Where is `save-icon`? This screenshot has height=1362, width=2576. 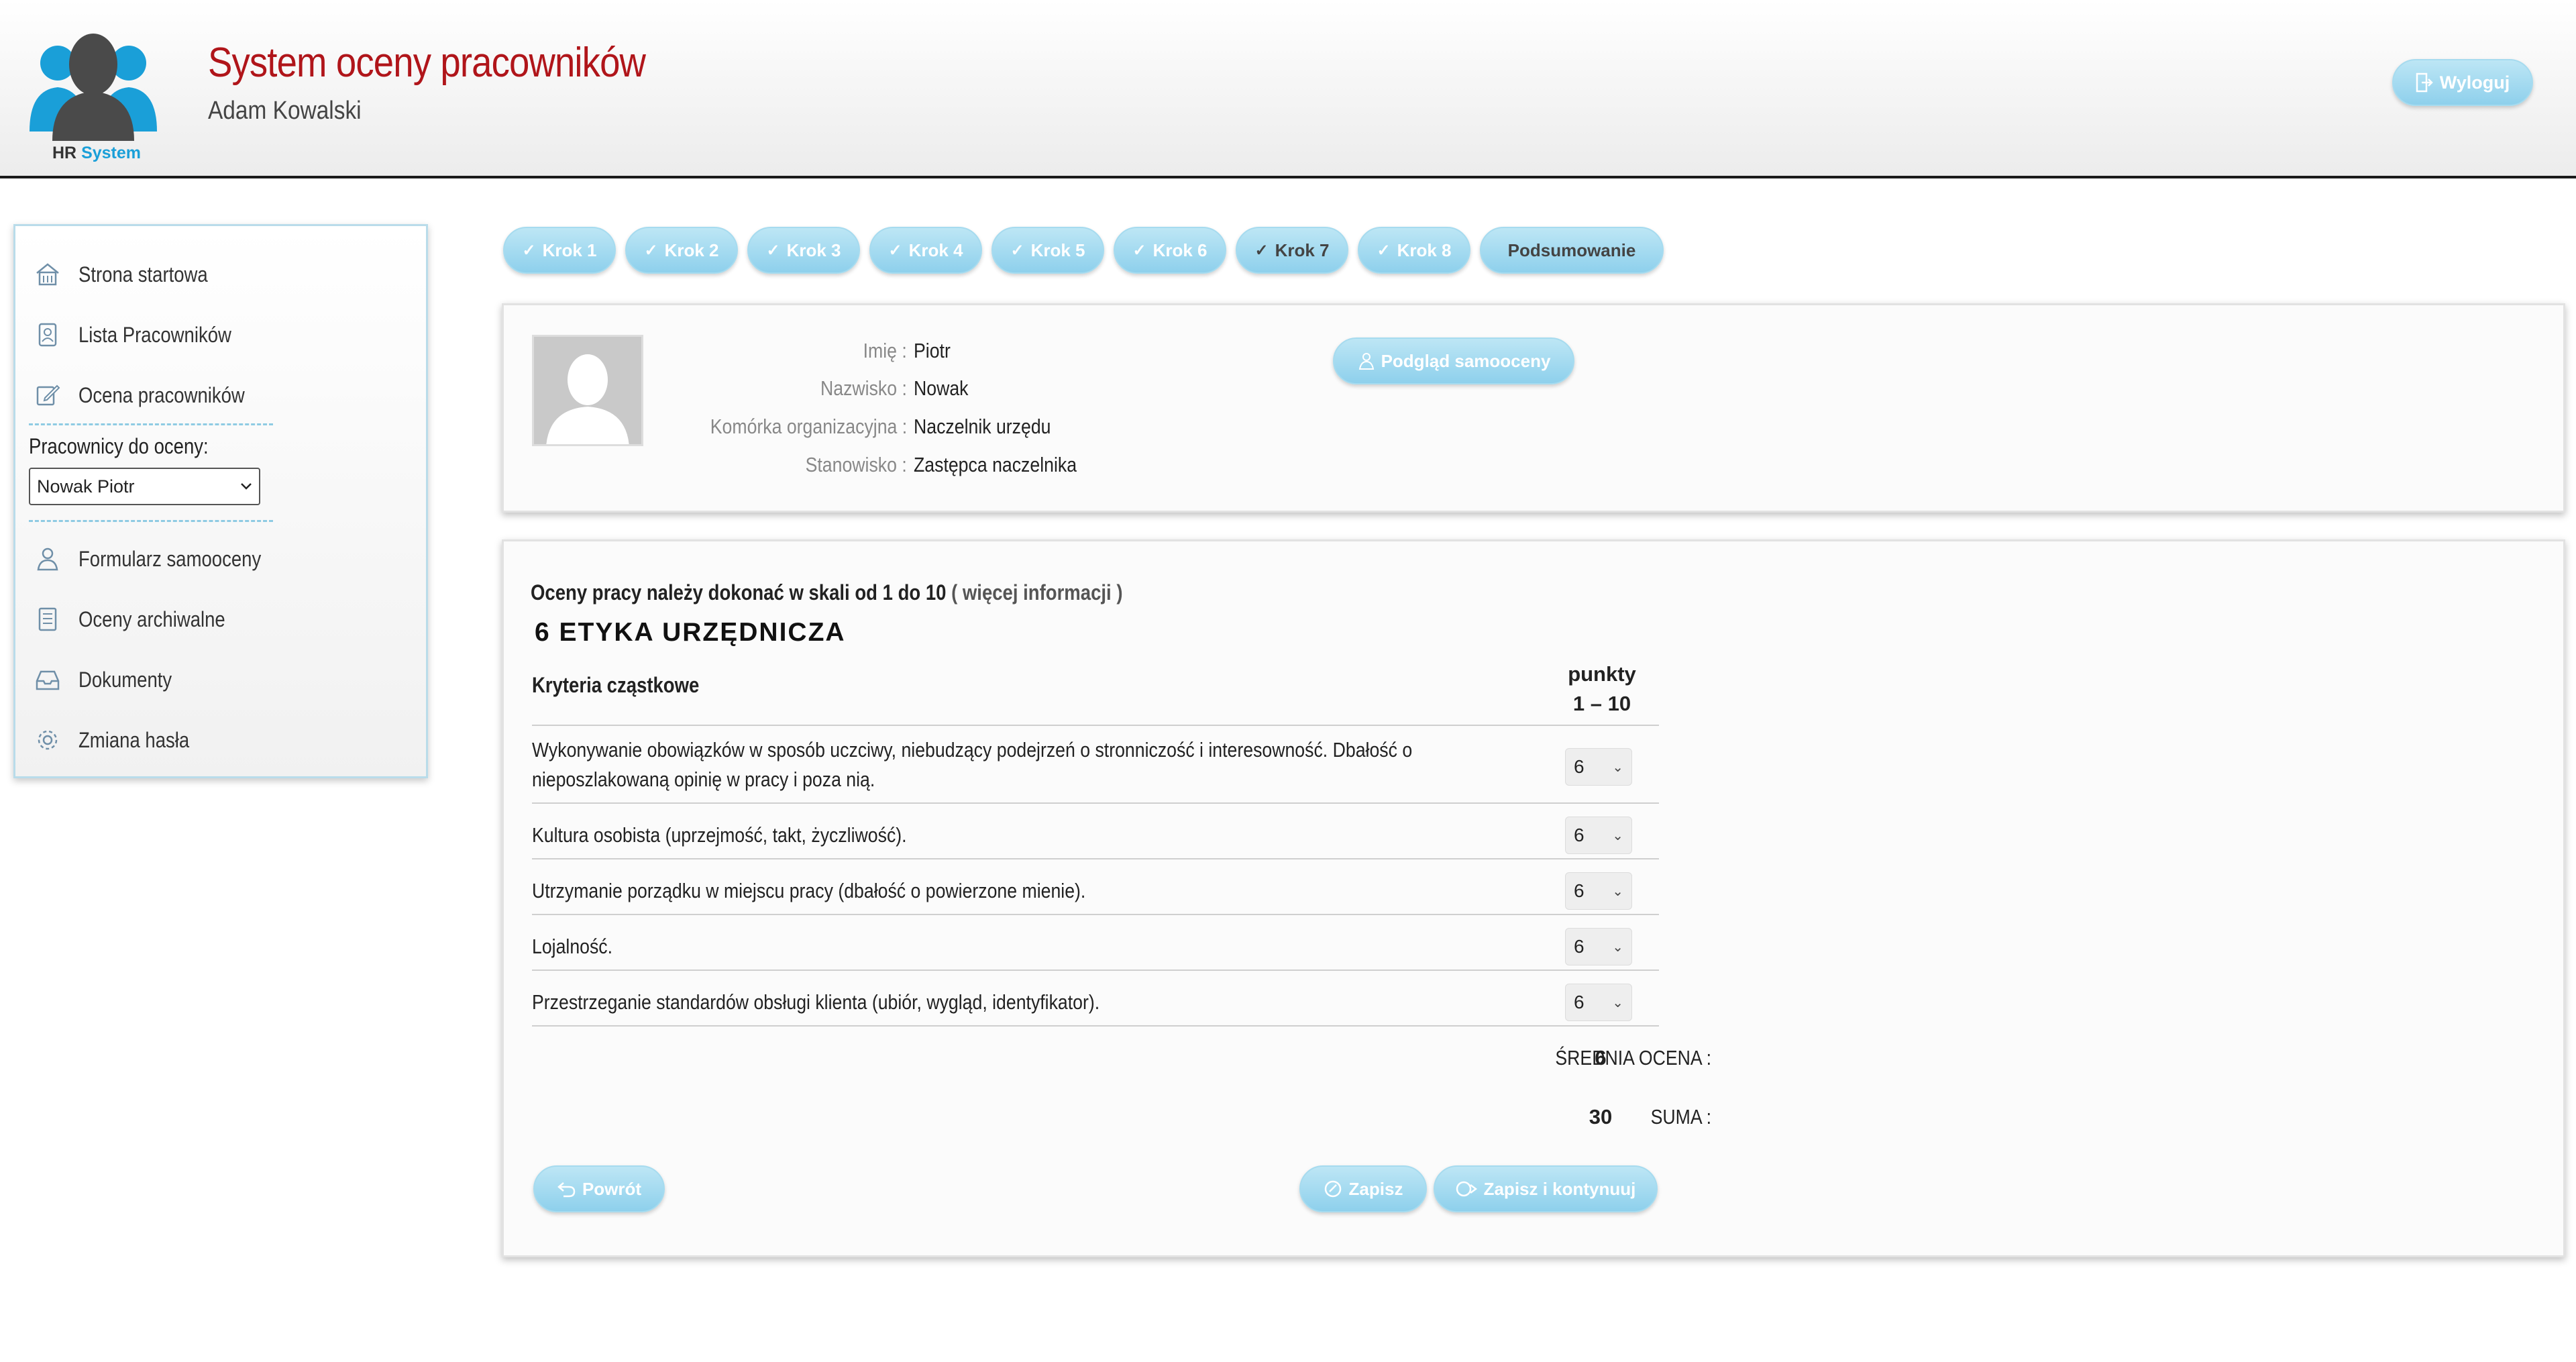 save-icon is located at coordinates (1332, 1189).